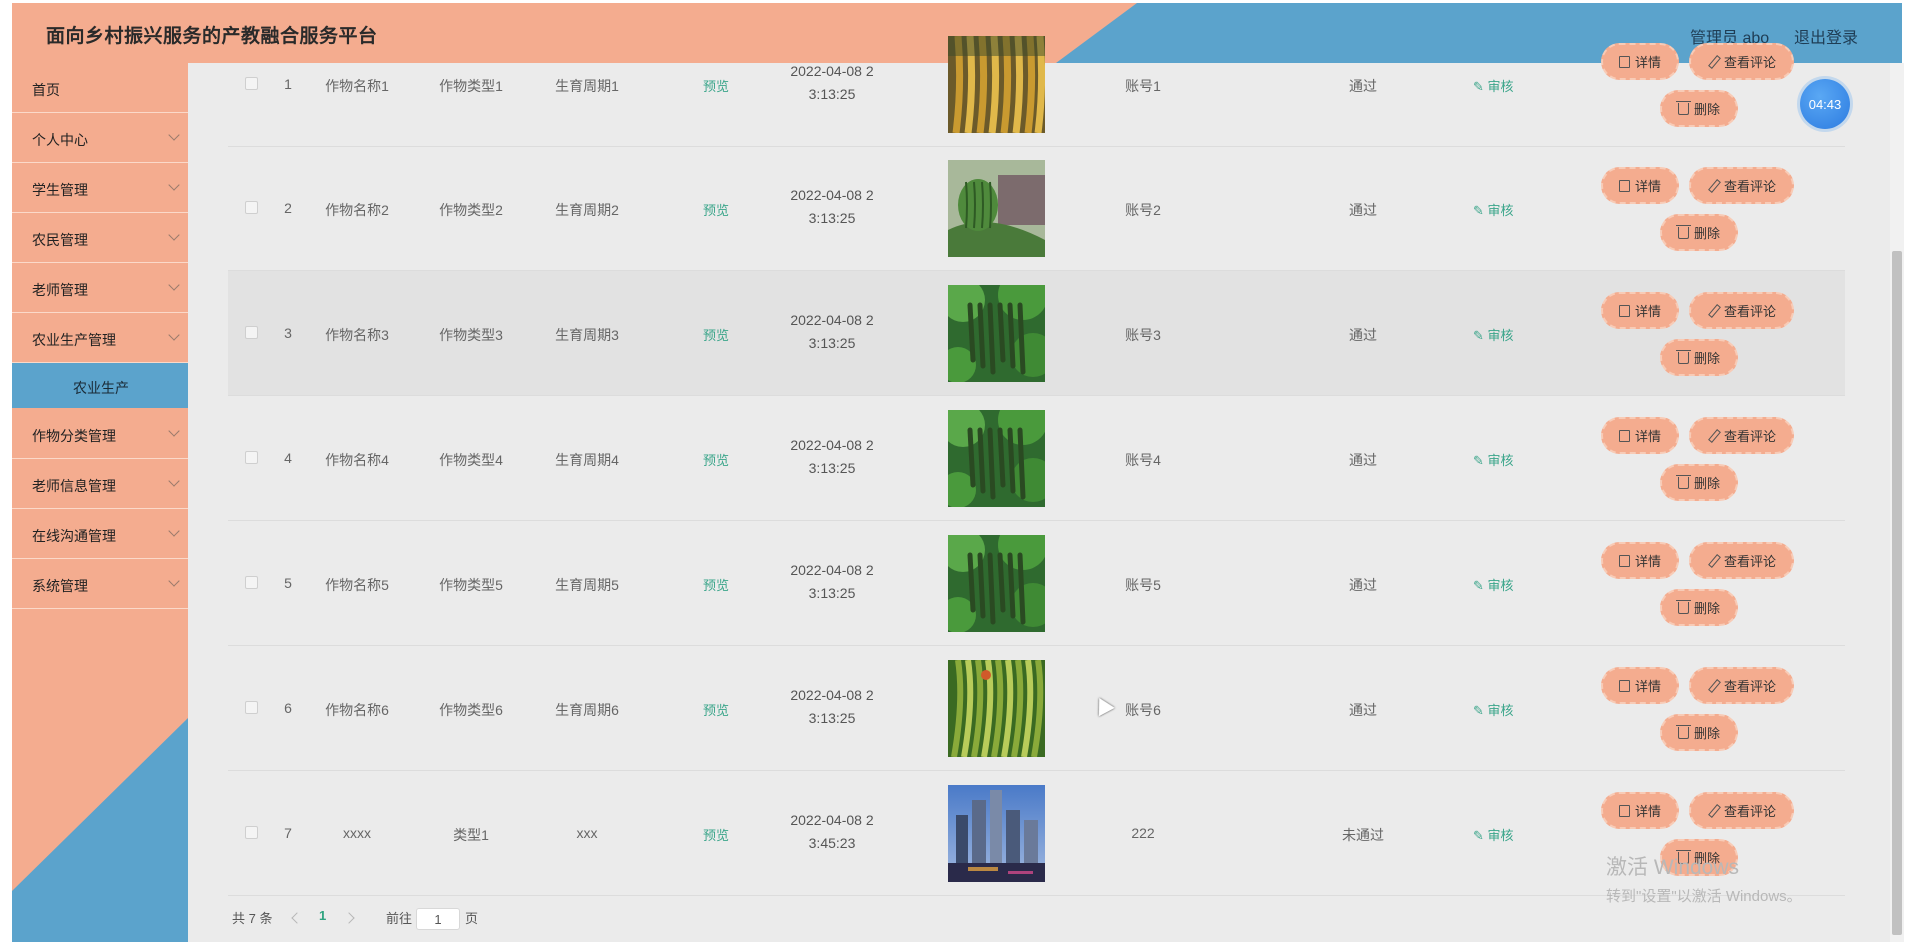  I want to click on sidebar-item-crop-category-mgmt: 作物分类管理, so click(100, 434).